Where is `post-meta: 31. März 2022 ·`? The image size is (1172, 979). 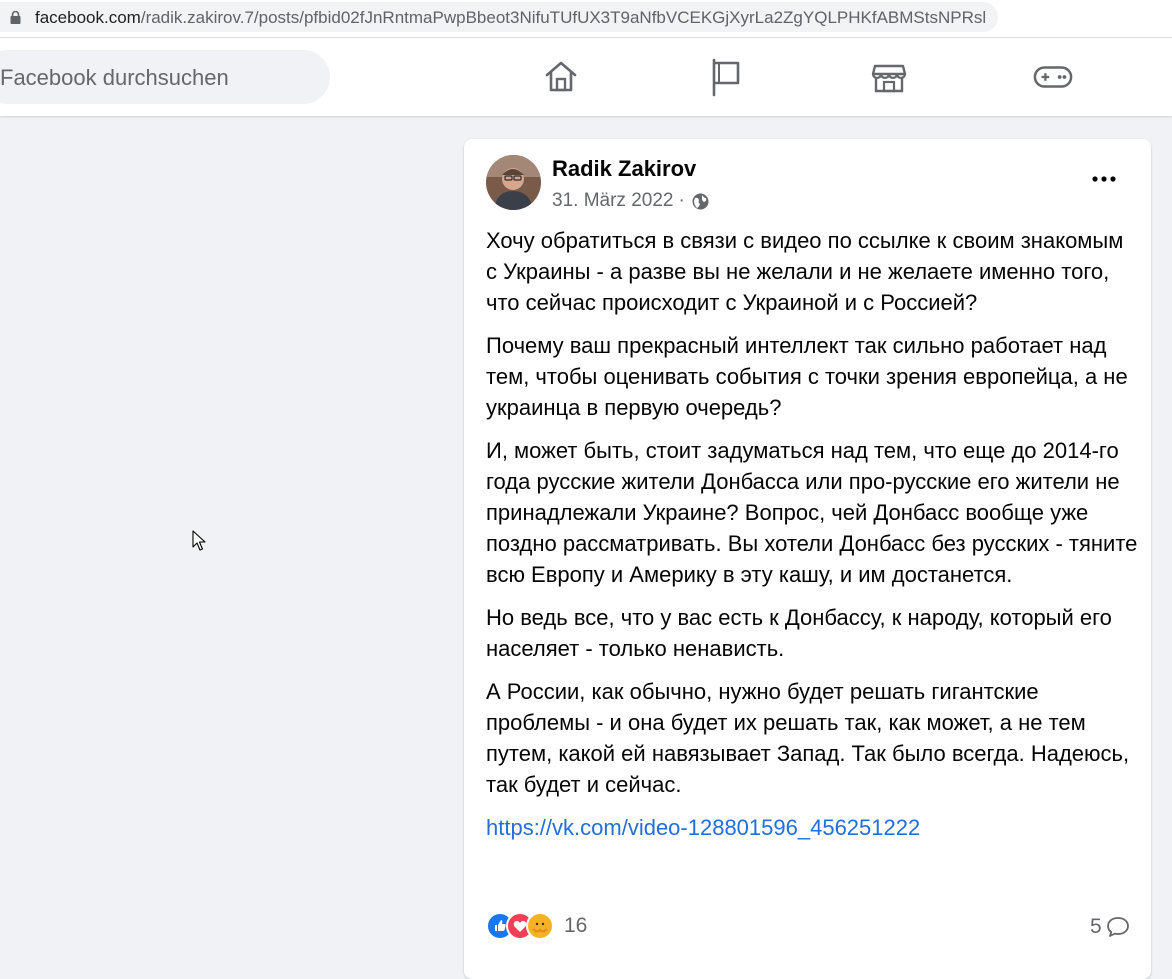
post-meta: 31. März 2022 · is located at coordinates (630, 201).